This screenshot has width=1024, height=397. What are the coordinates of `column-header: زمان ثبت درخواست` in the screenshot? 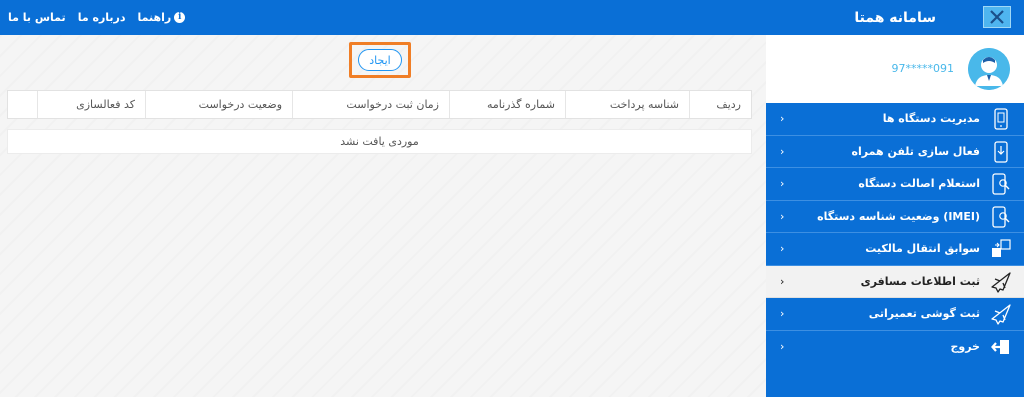 It's located at (370, 104).